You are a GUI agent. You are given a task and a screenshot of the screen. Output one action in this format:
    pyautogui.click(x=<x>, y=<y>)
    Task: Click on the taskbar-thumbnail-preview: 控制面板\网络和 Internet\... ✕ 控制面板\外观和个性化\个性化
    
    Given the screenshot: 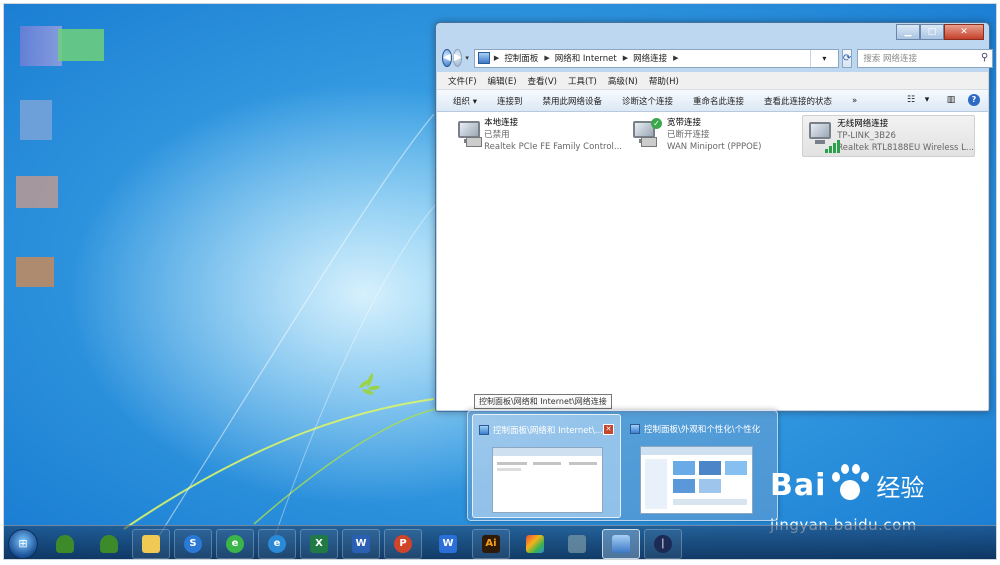 What is the action you would take?
    pyautogui.click(x=622, y=465)
    